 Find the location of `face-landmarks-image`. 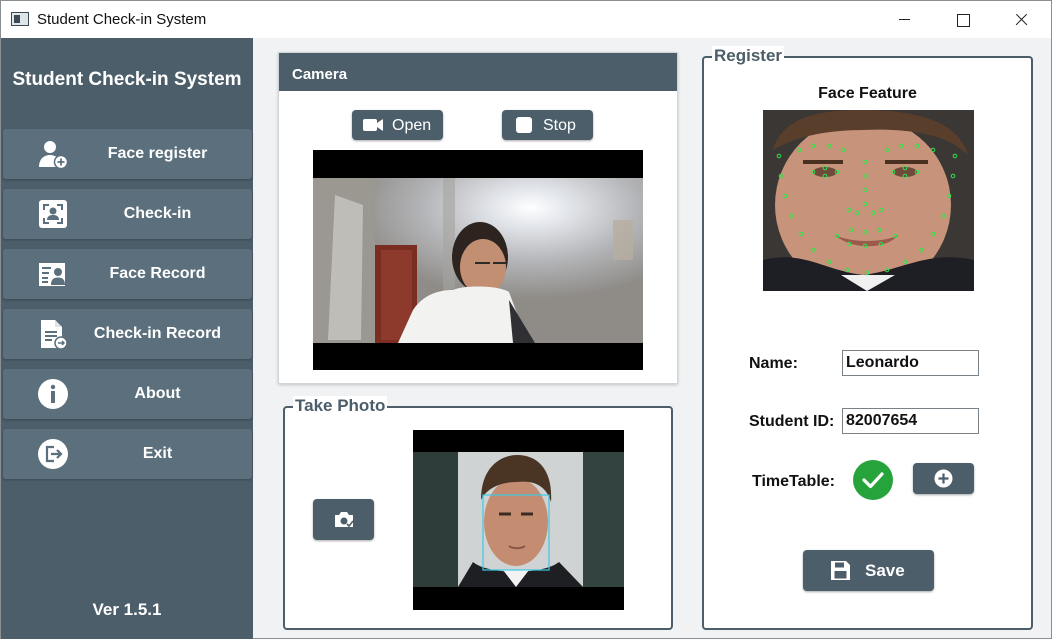

face-landmarks-image is located at coordinates (868, 200).